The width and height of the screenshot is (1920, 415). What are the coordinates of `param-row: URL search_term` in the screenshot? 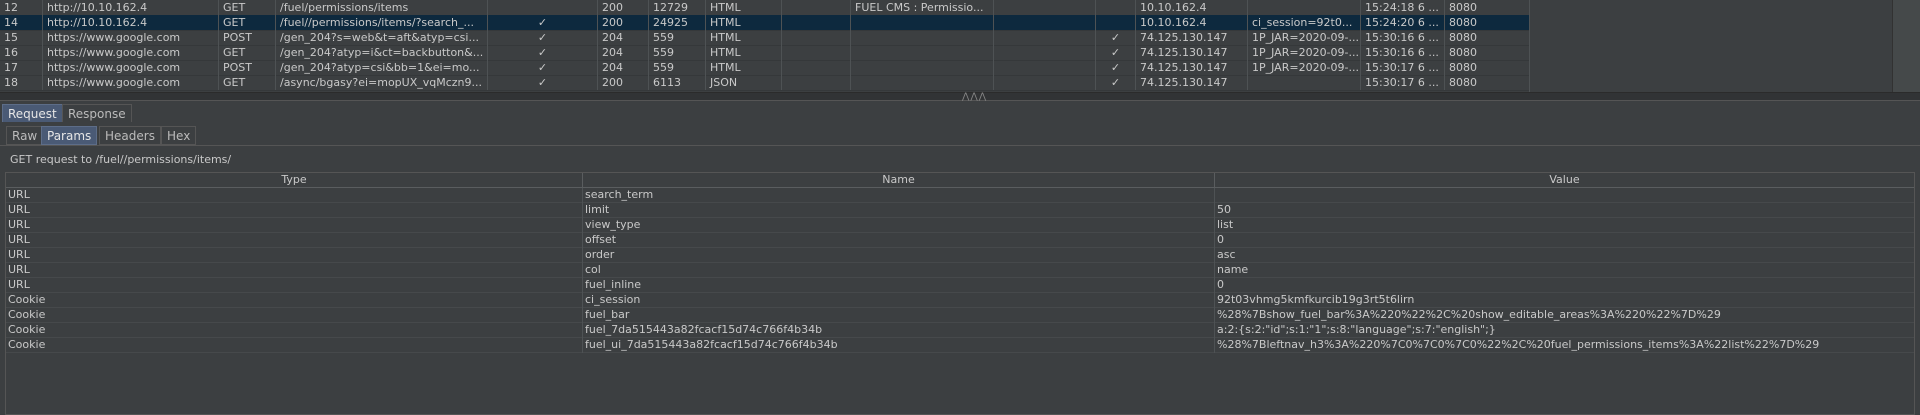 It's located at (960, 195).